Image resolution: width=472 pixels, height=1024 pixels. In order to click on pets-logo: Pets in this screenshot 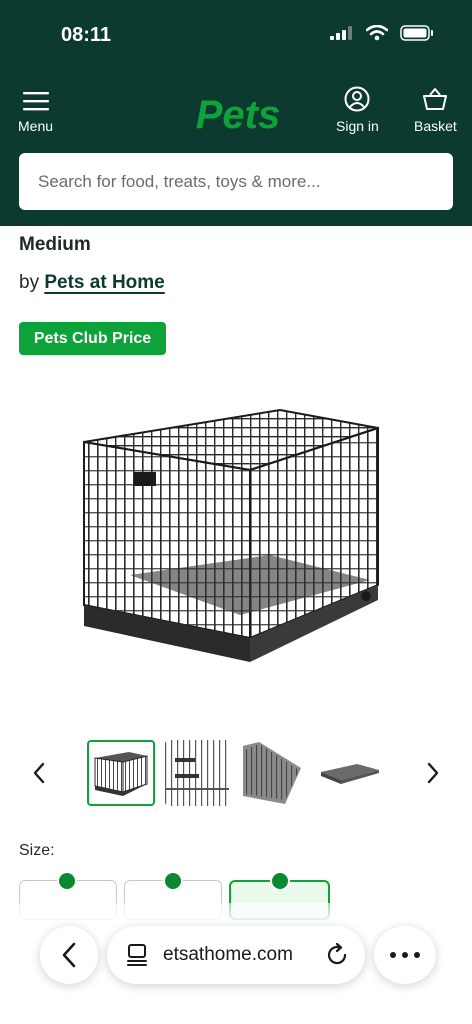, I will do `click(238, 114)`.